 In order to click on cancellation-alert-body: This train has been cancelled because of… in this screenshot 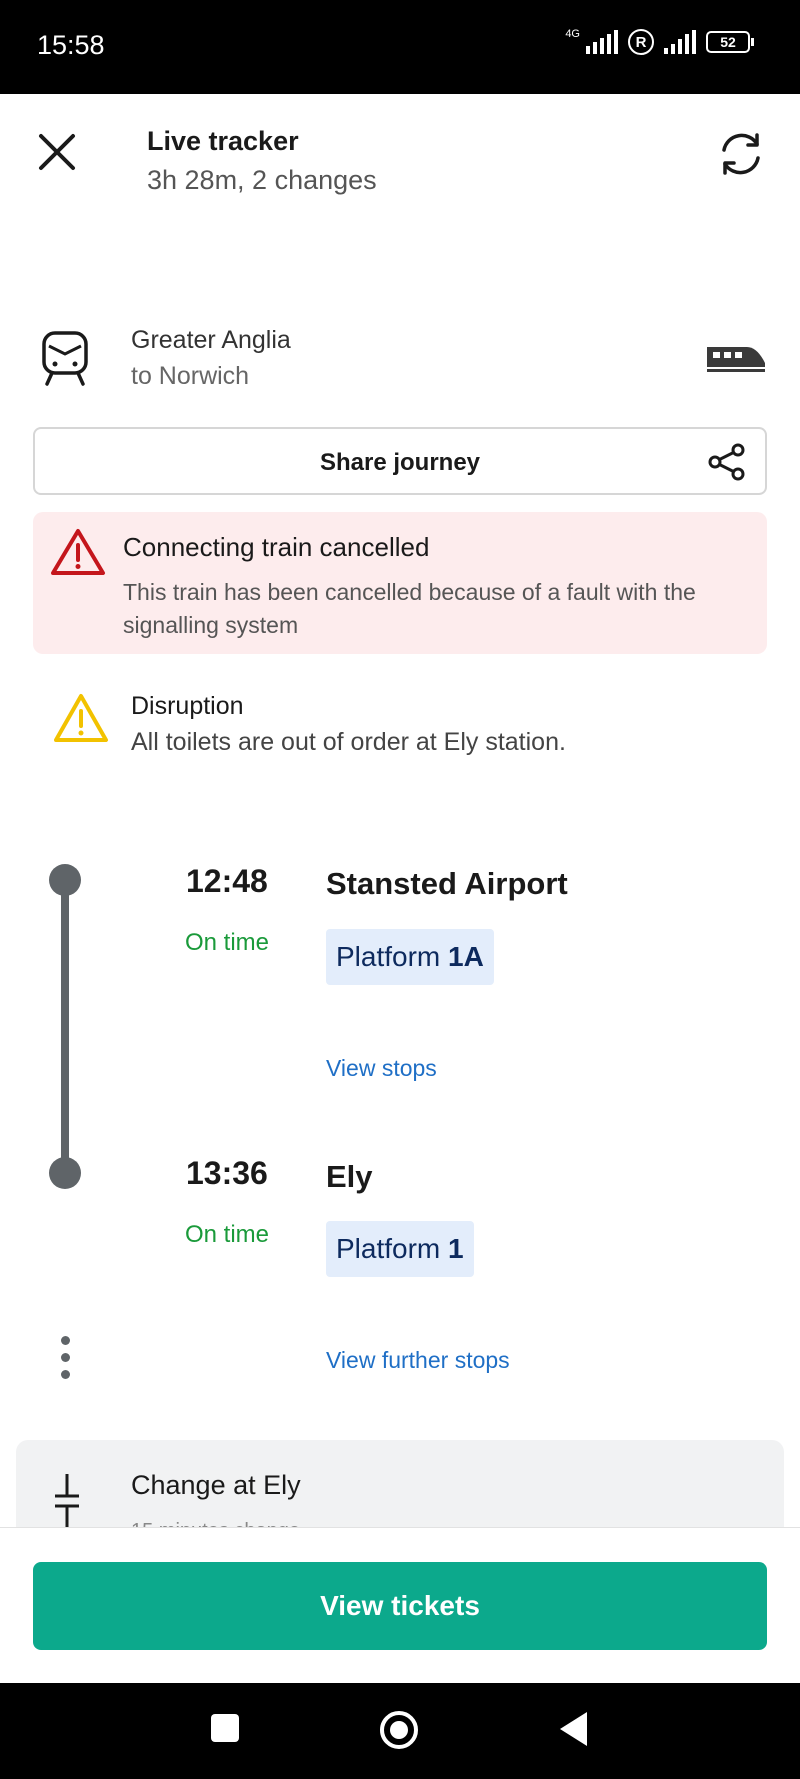, I will do `click(409, 608)`.